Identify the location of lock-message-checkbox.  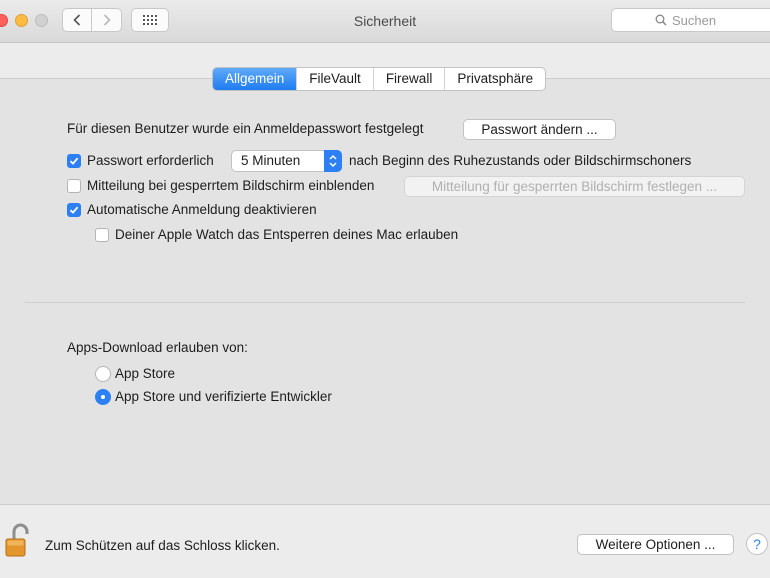
(74, 186).